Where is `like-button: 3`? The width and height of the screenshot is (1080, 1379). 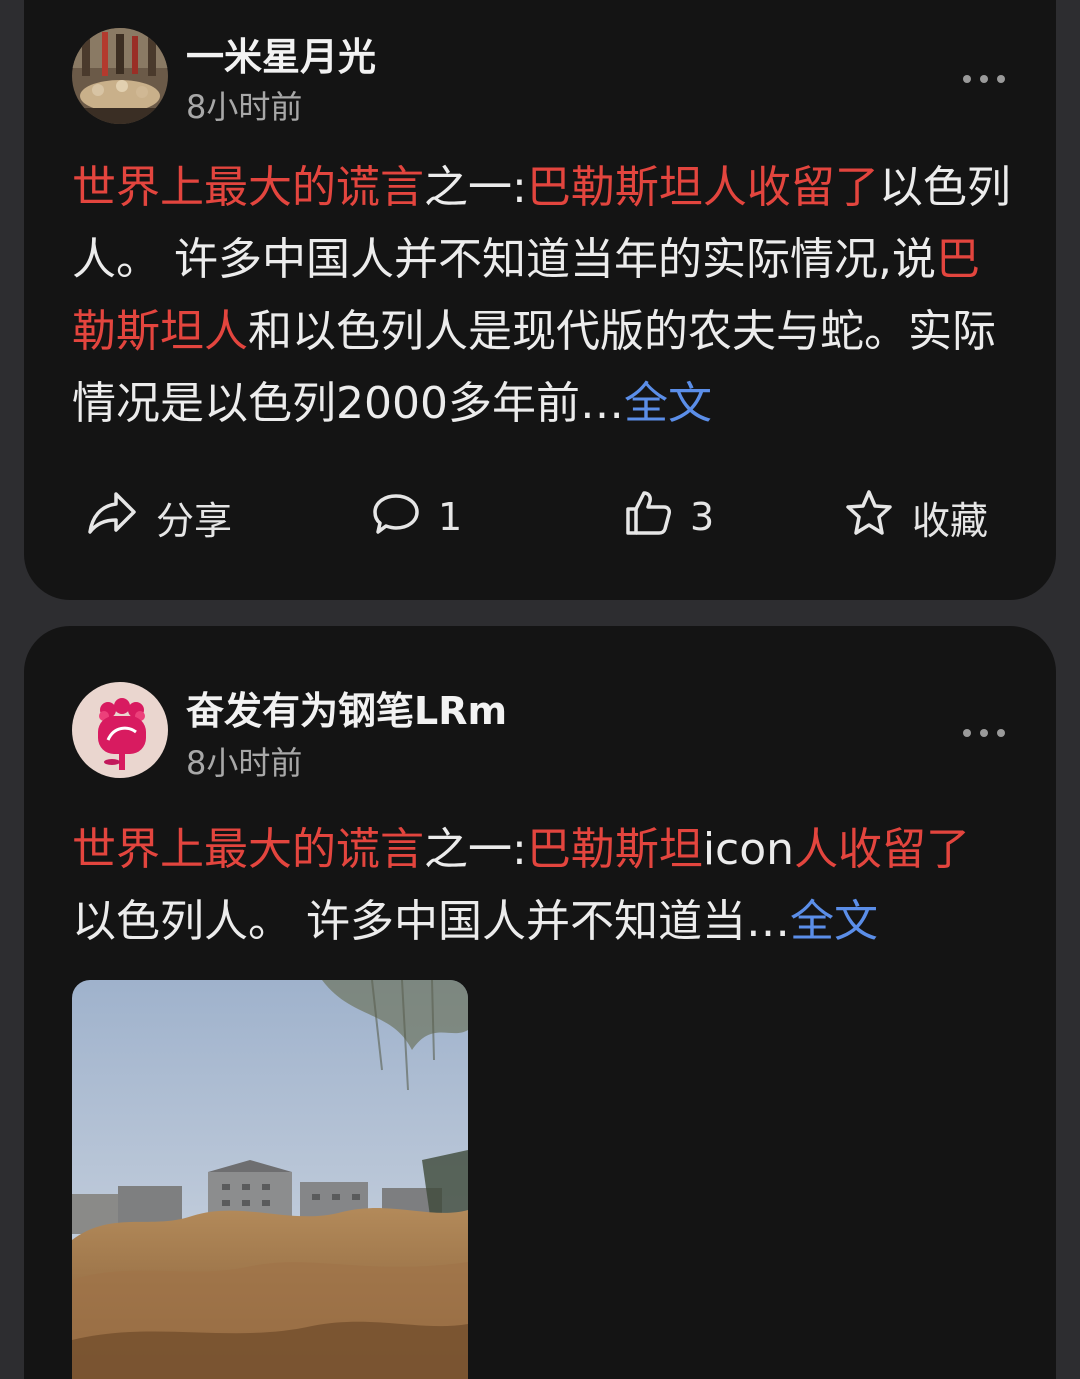 like-button: 3 is located at coordinates (669, 517).